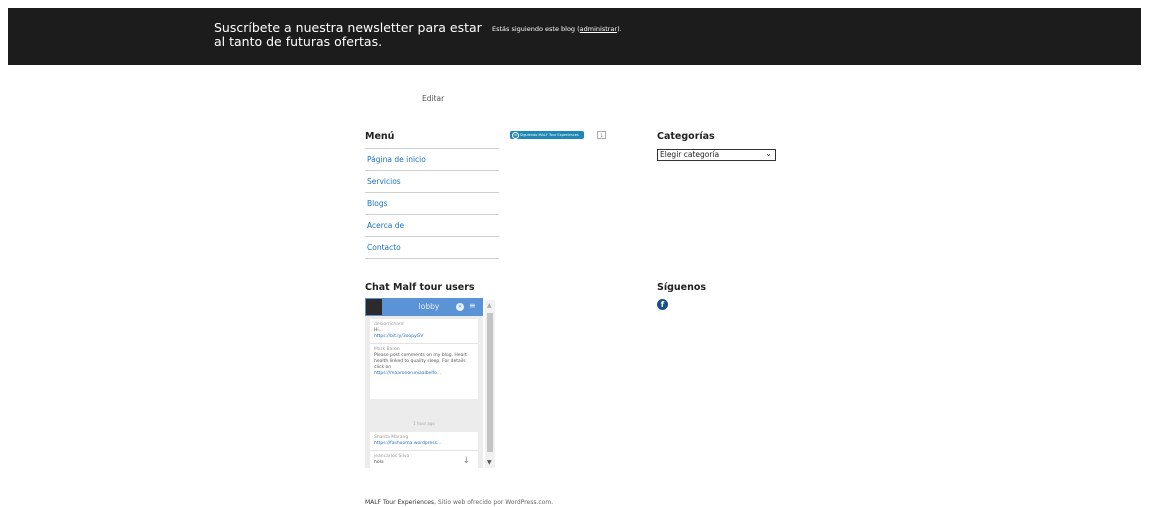 This screenshot has width=1149, height=507. What do you see at coordinates (489, 305) in the screenshot?
I see `scroll-up-icon: ▲` at bounding box center [489, 305].